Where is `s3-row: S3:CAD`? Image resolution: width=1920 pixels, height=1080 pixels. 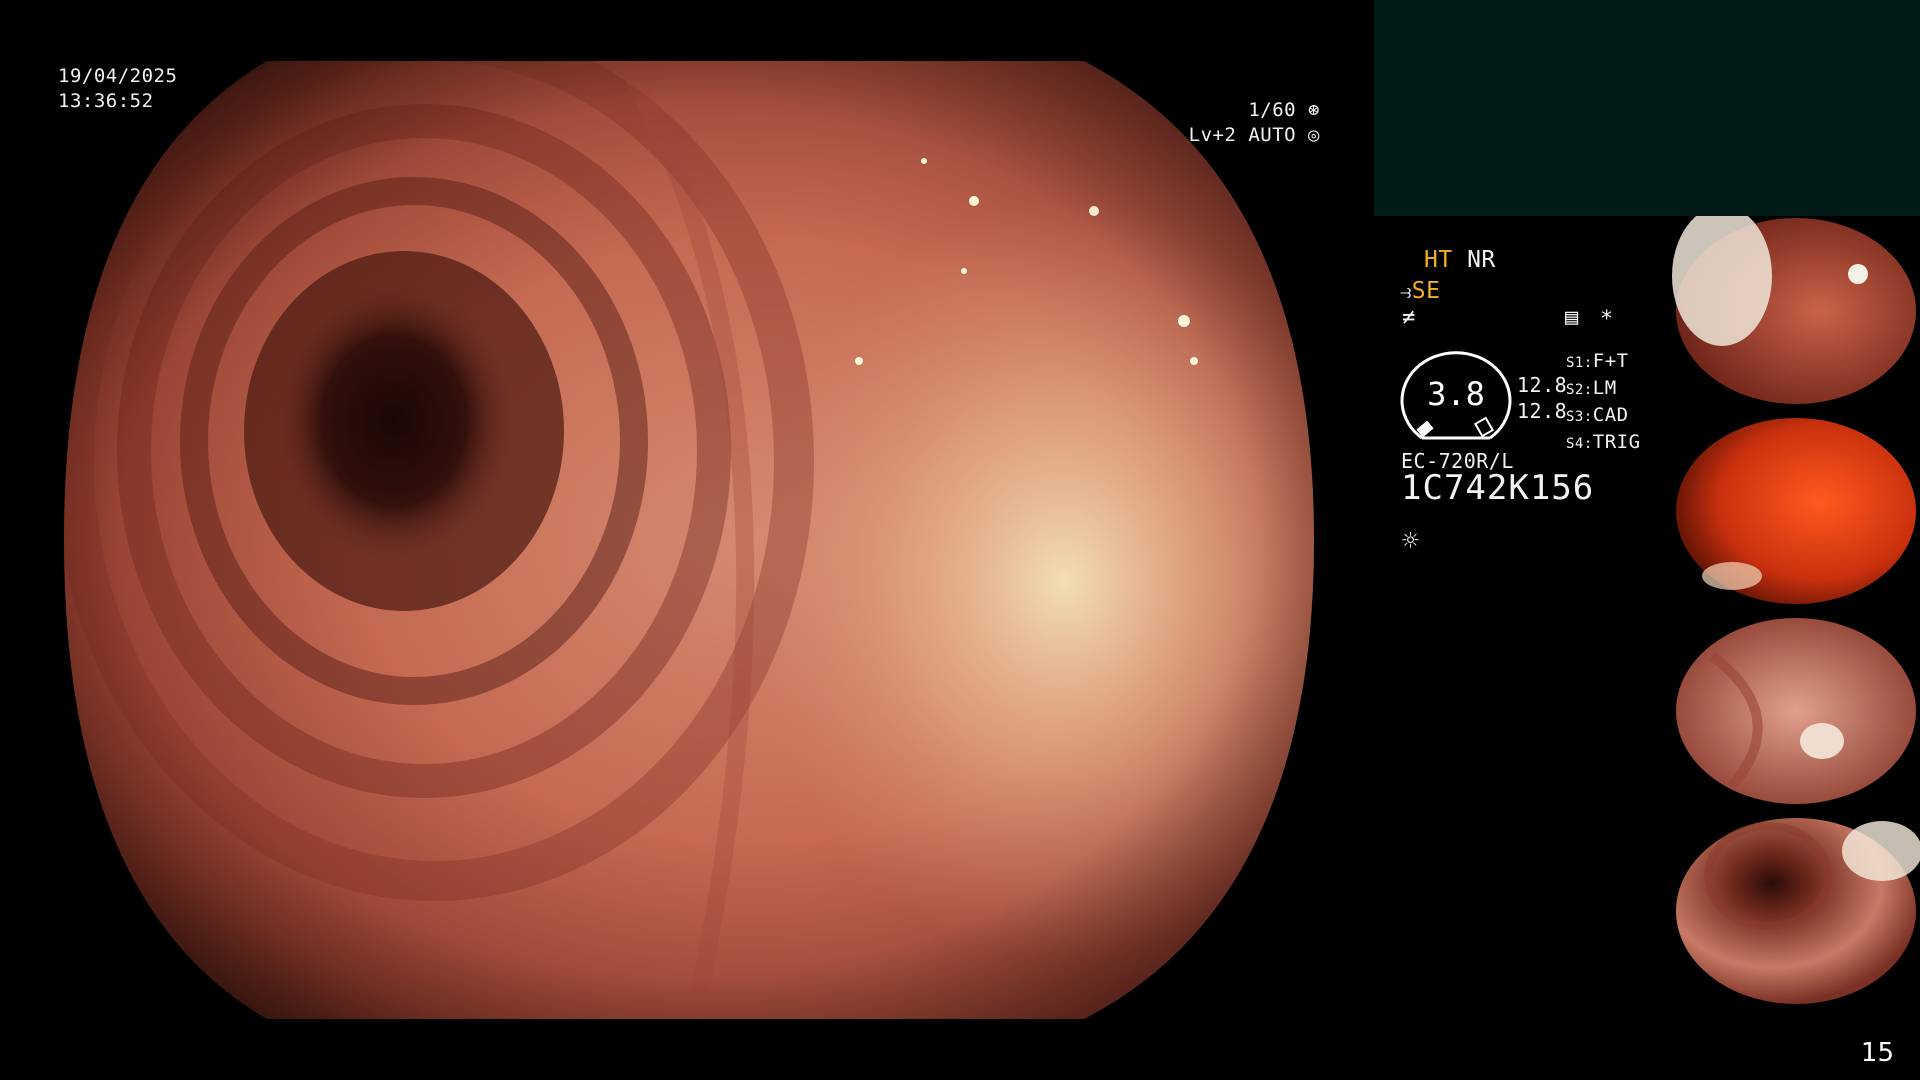 s3-row: S3:CAD is located at coordinates (1603, 416).